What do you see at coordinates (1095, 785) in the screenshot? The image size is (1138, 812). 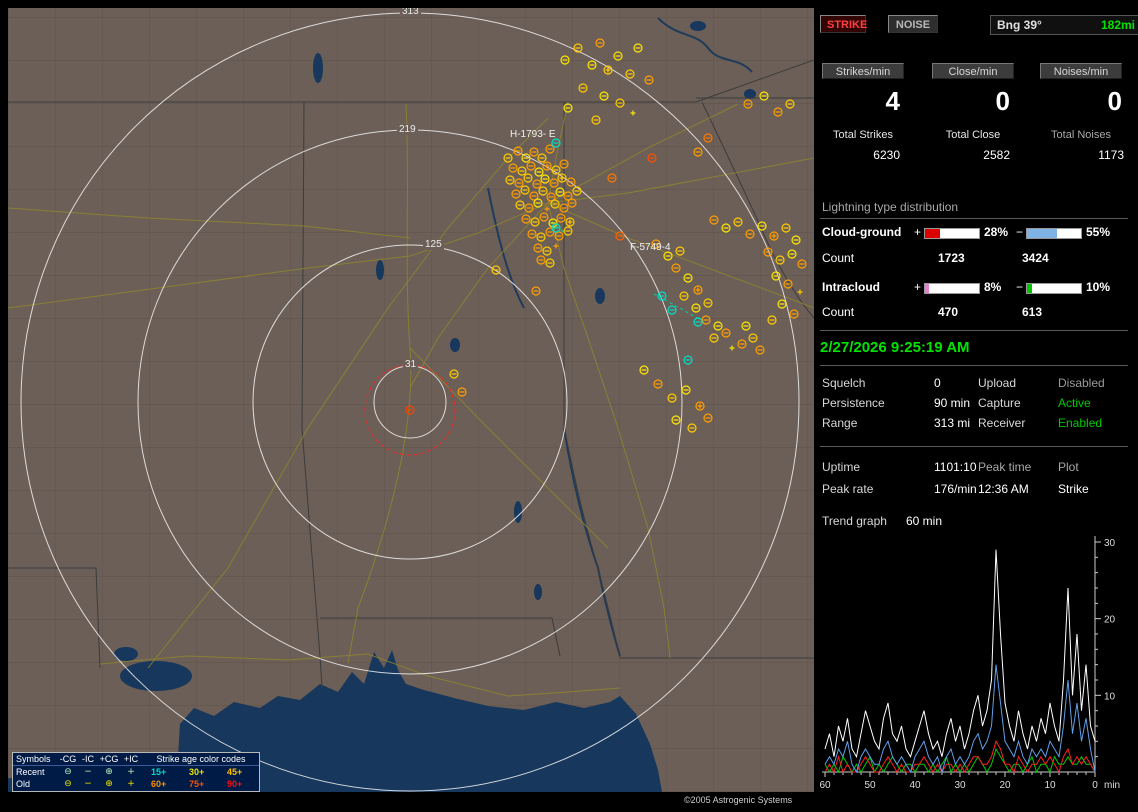 I see `svg-text: 0` at bounding box center [1095, 785].